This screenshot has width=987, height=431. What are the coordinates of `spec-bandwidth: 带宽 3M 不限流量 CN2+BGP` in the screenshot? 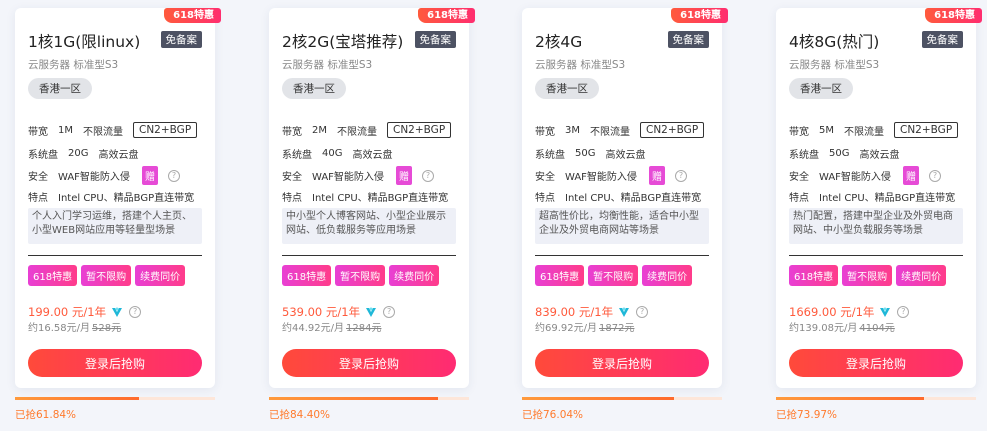 It's located at (620, 130).